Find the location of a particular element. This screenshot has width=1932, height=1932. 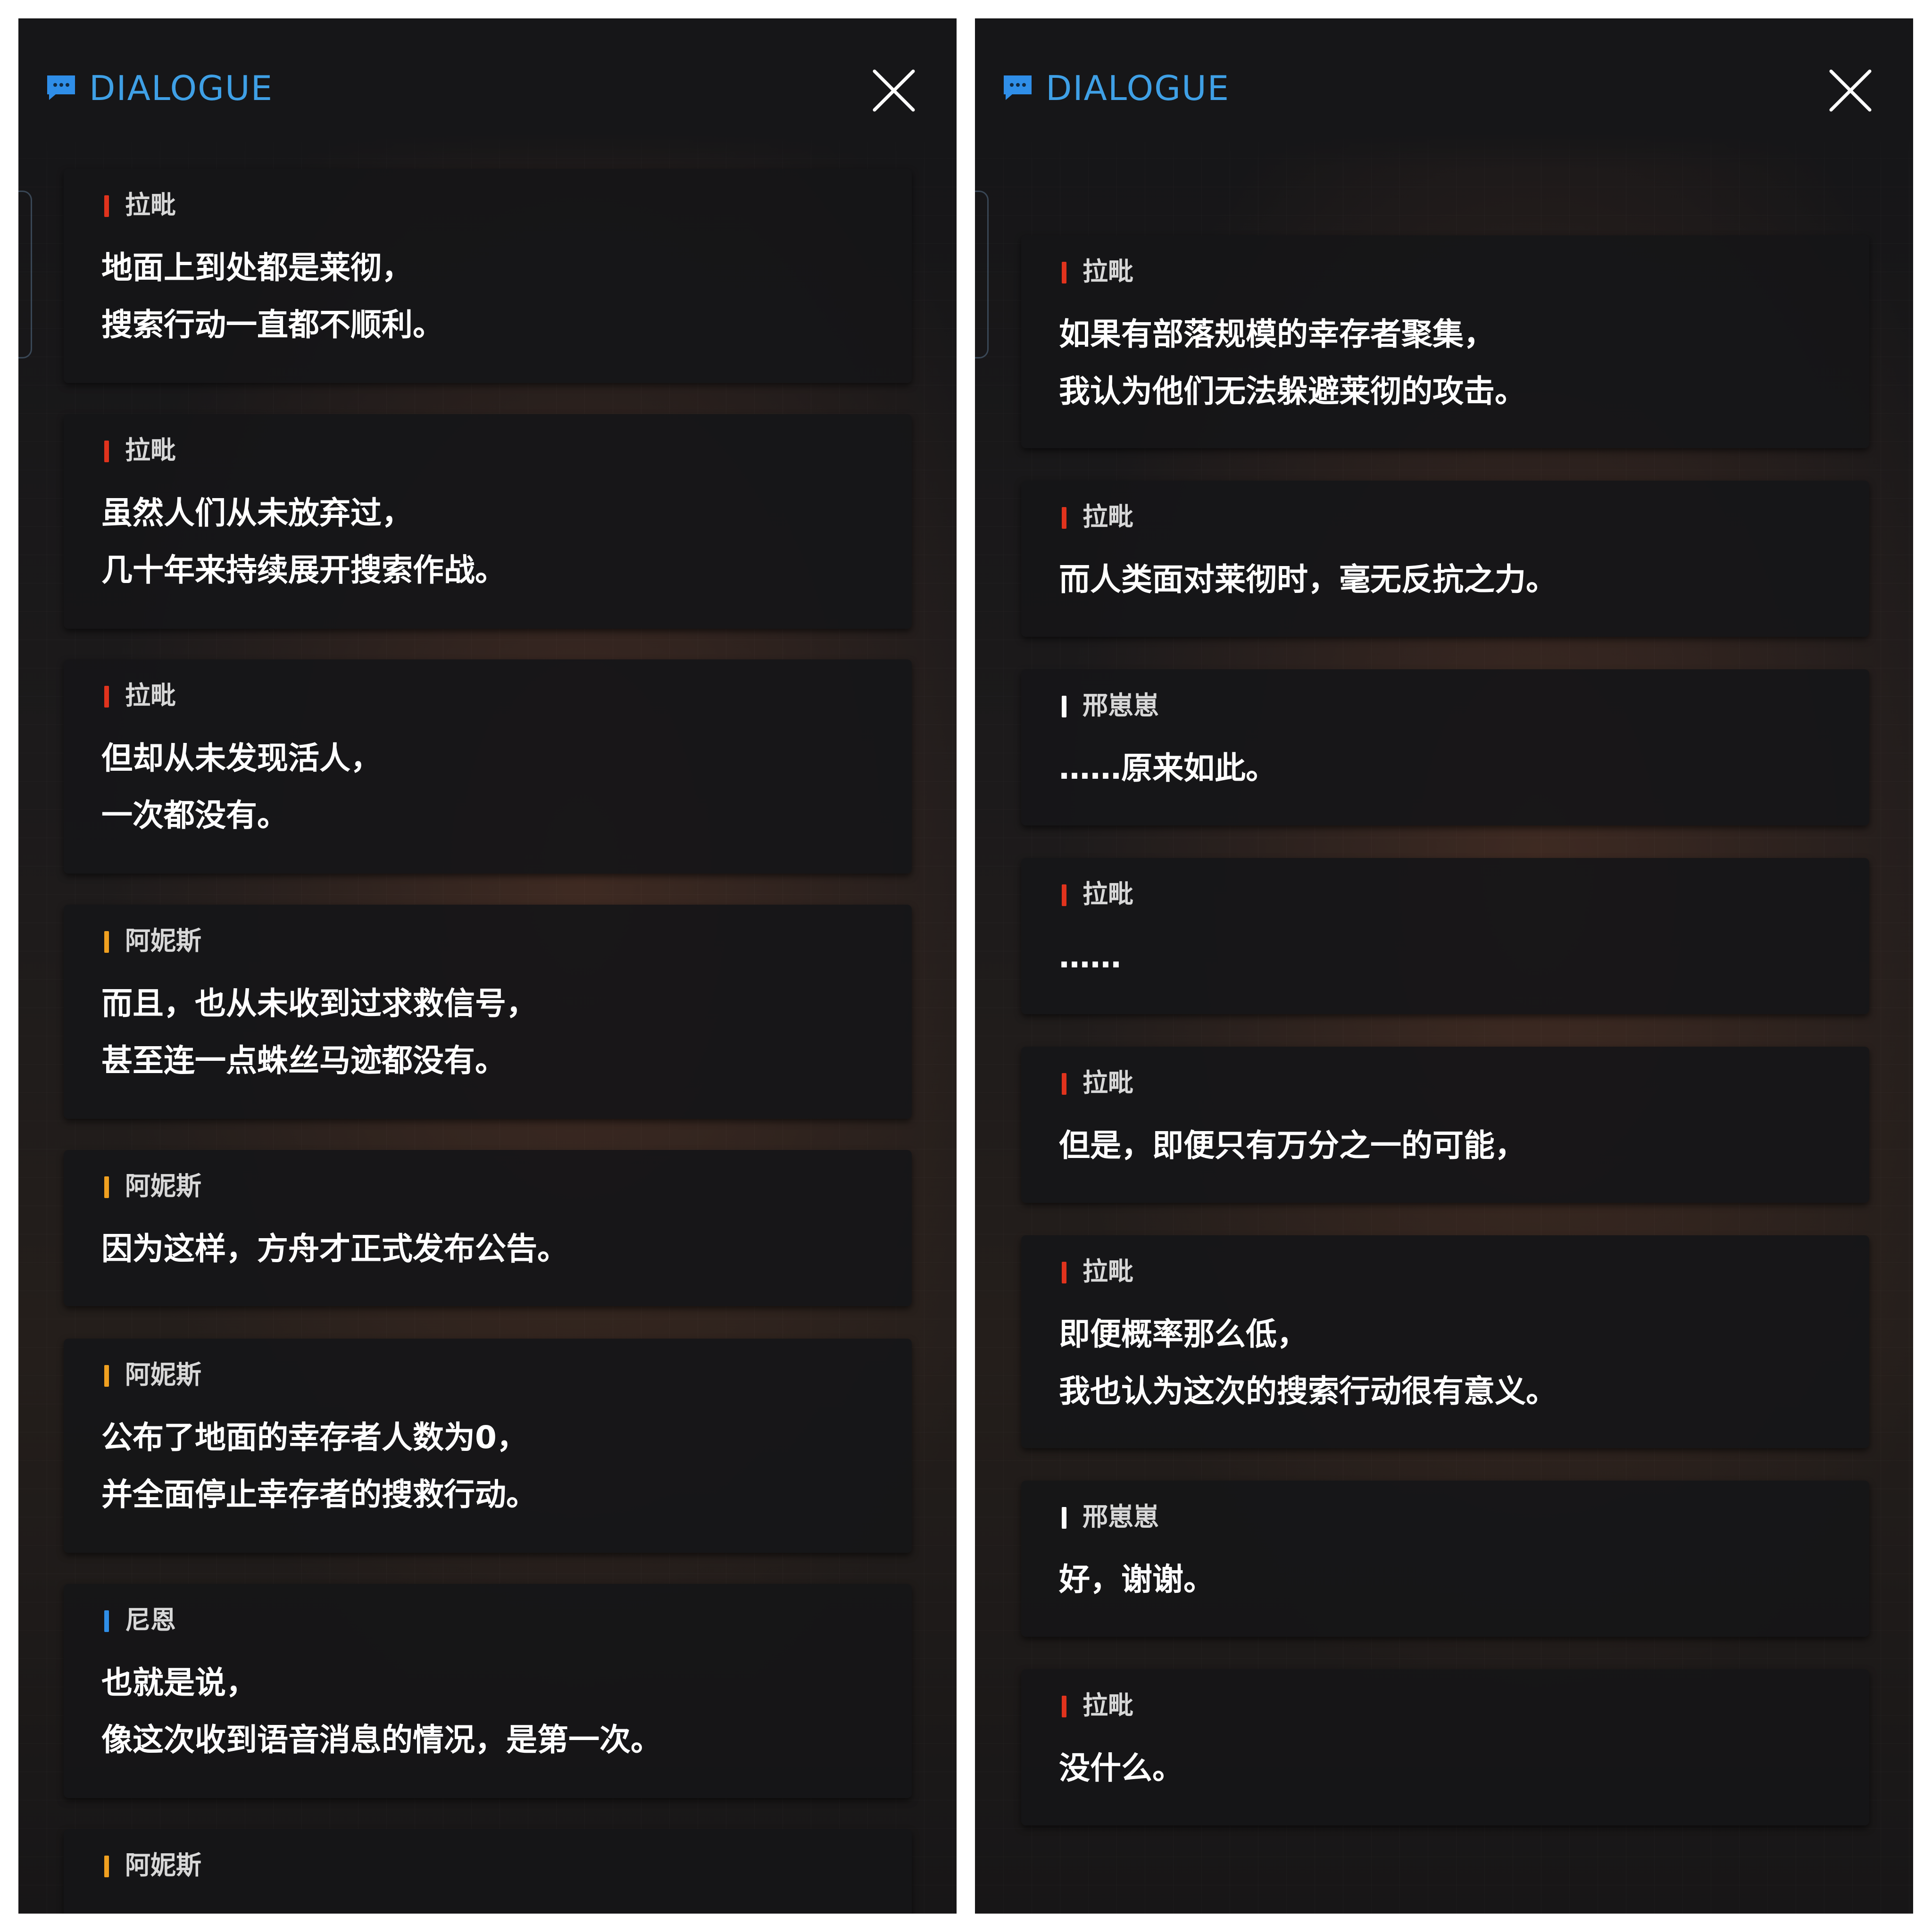

dialogue-line: 但却从未发现活人， is located at coordinates (241, 758).